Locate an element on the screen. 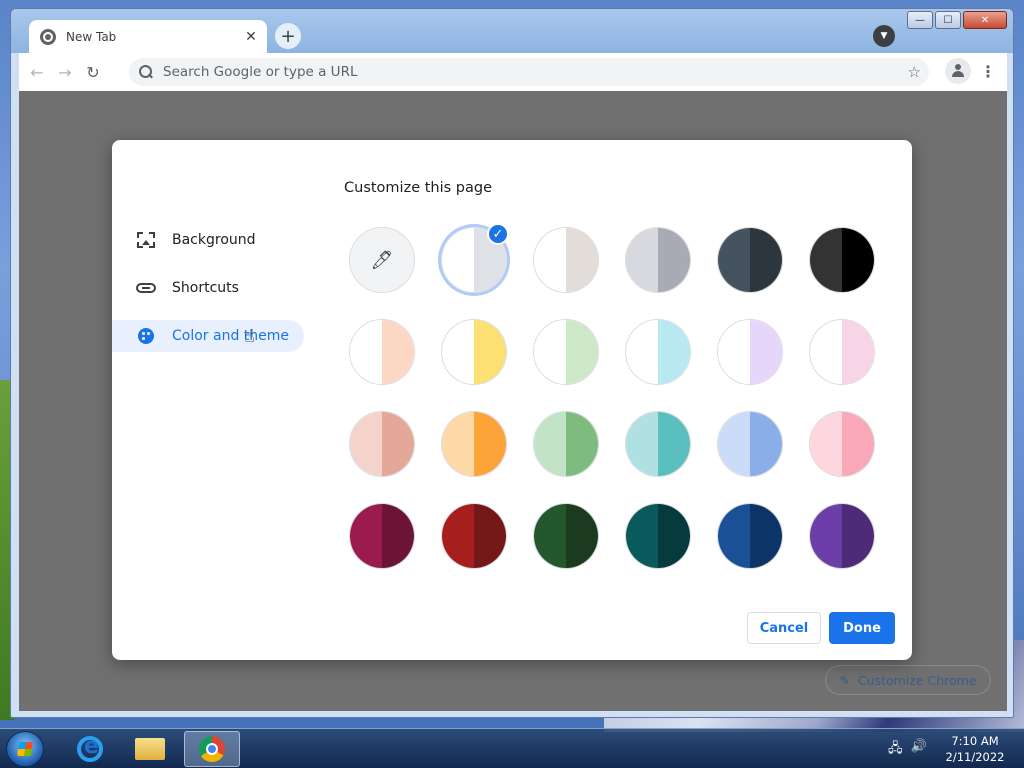  cancel-button: Cancel is located at coordinates (784, 628).